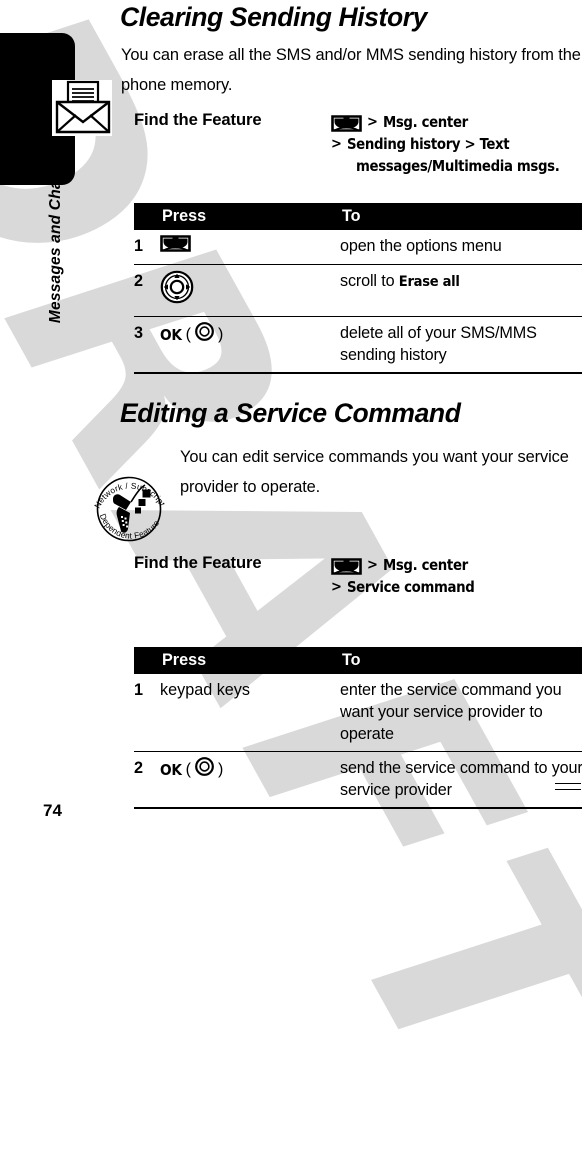 The width and height of the screenshot is (582, 1159). Describe the element at coordinates (429, 281) in the screenshot. I see `step-description-emphasis: Erase all` at that location.